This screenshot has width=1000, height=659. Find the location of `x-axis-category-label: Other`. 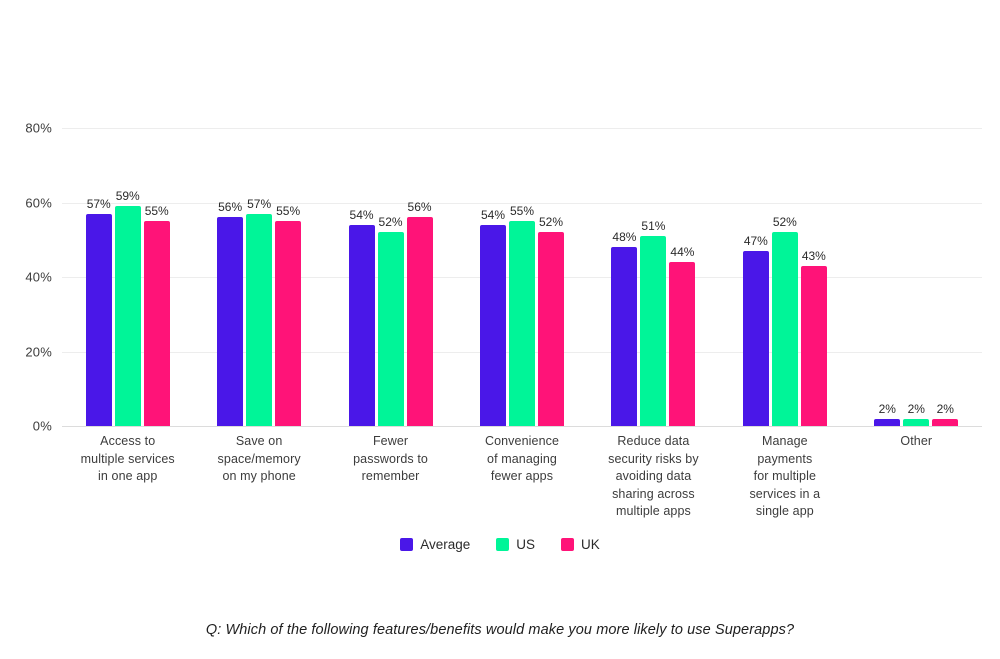

x-axis-category-label: Other is located at coordinates (916, 441).